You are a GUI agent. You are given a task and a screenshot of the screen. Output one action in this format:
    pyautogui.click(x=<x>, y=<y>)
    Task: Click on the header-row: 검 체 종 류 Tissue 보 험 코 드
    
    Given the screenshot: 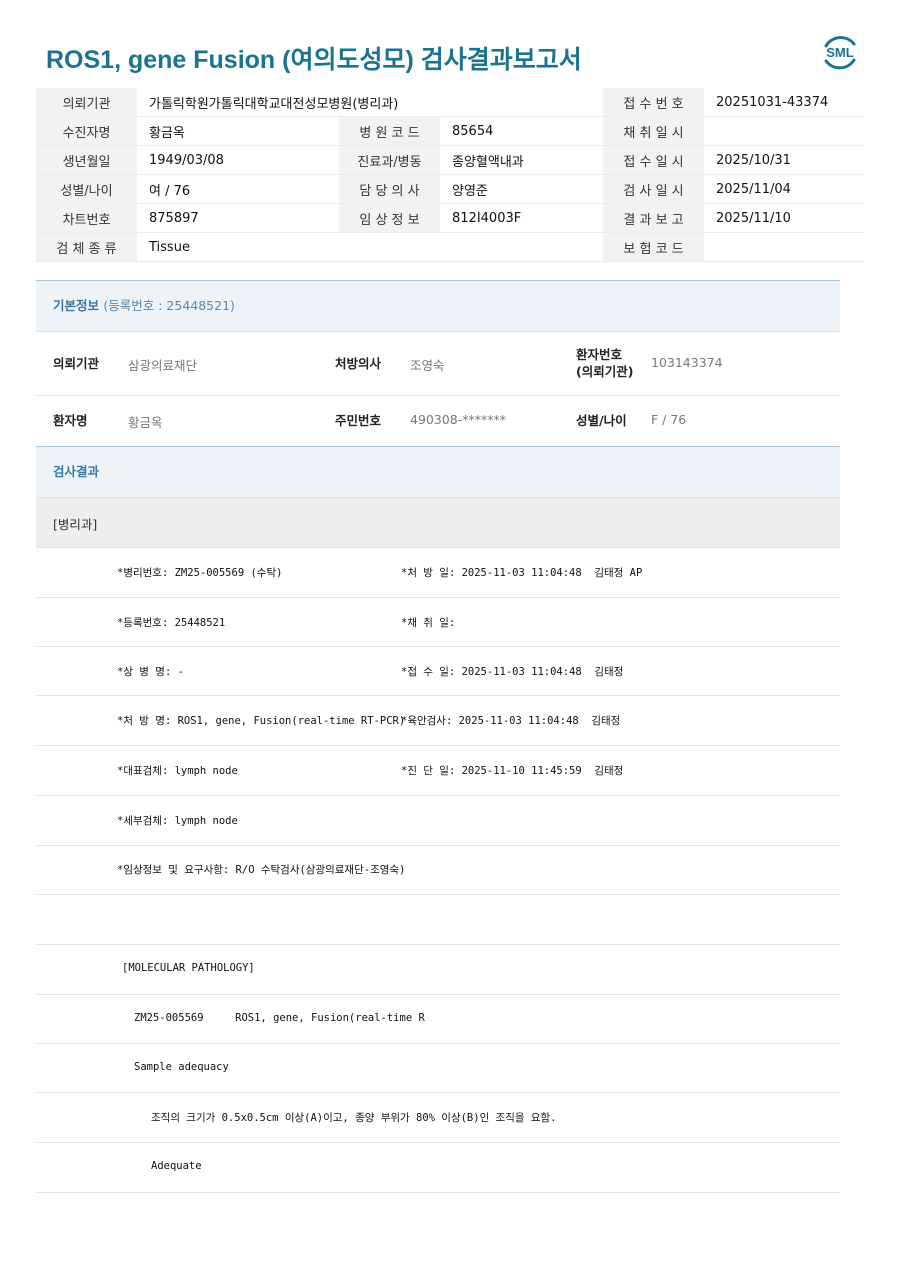 What is the action you would take?
    pyautogui.click(x=450, y=247)
    